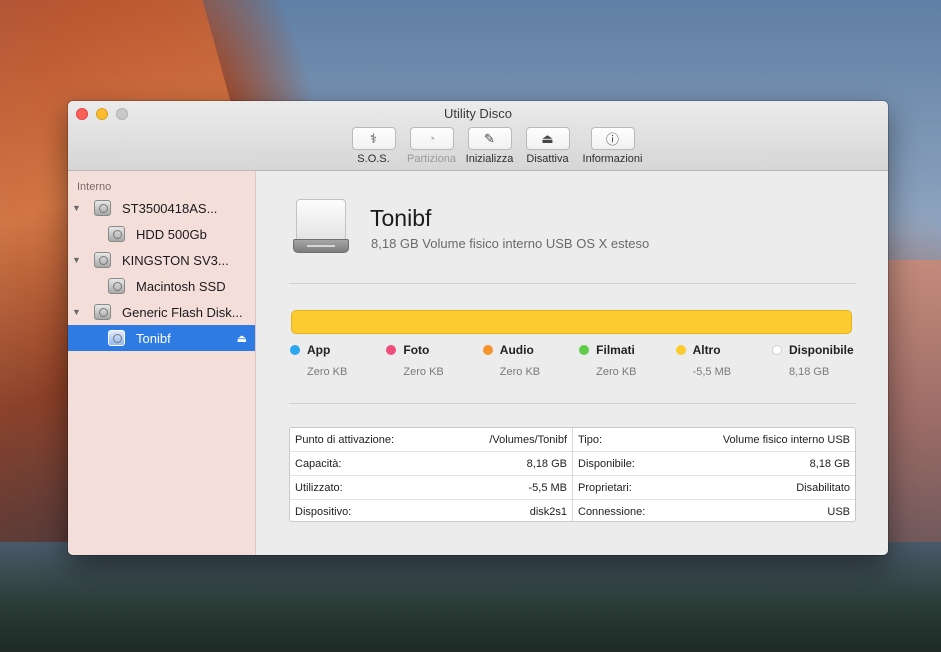 Image resolution: width=941 pixels, height=652 pixels. What do you see at coordinates (714, 464) in the screenshot?
I see `info-row-available: Disponibile: 8,18 GB` at bounding box center [714, 464].